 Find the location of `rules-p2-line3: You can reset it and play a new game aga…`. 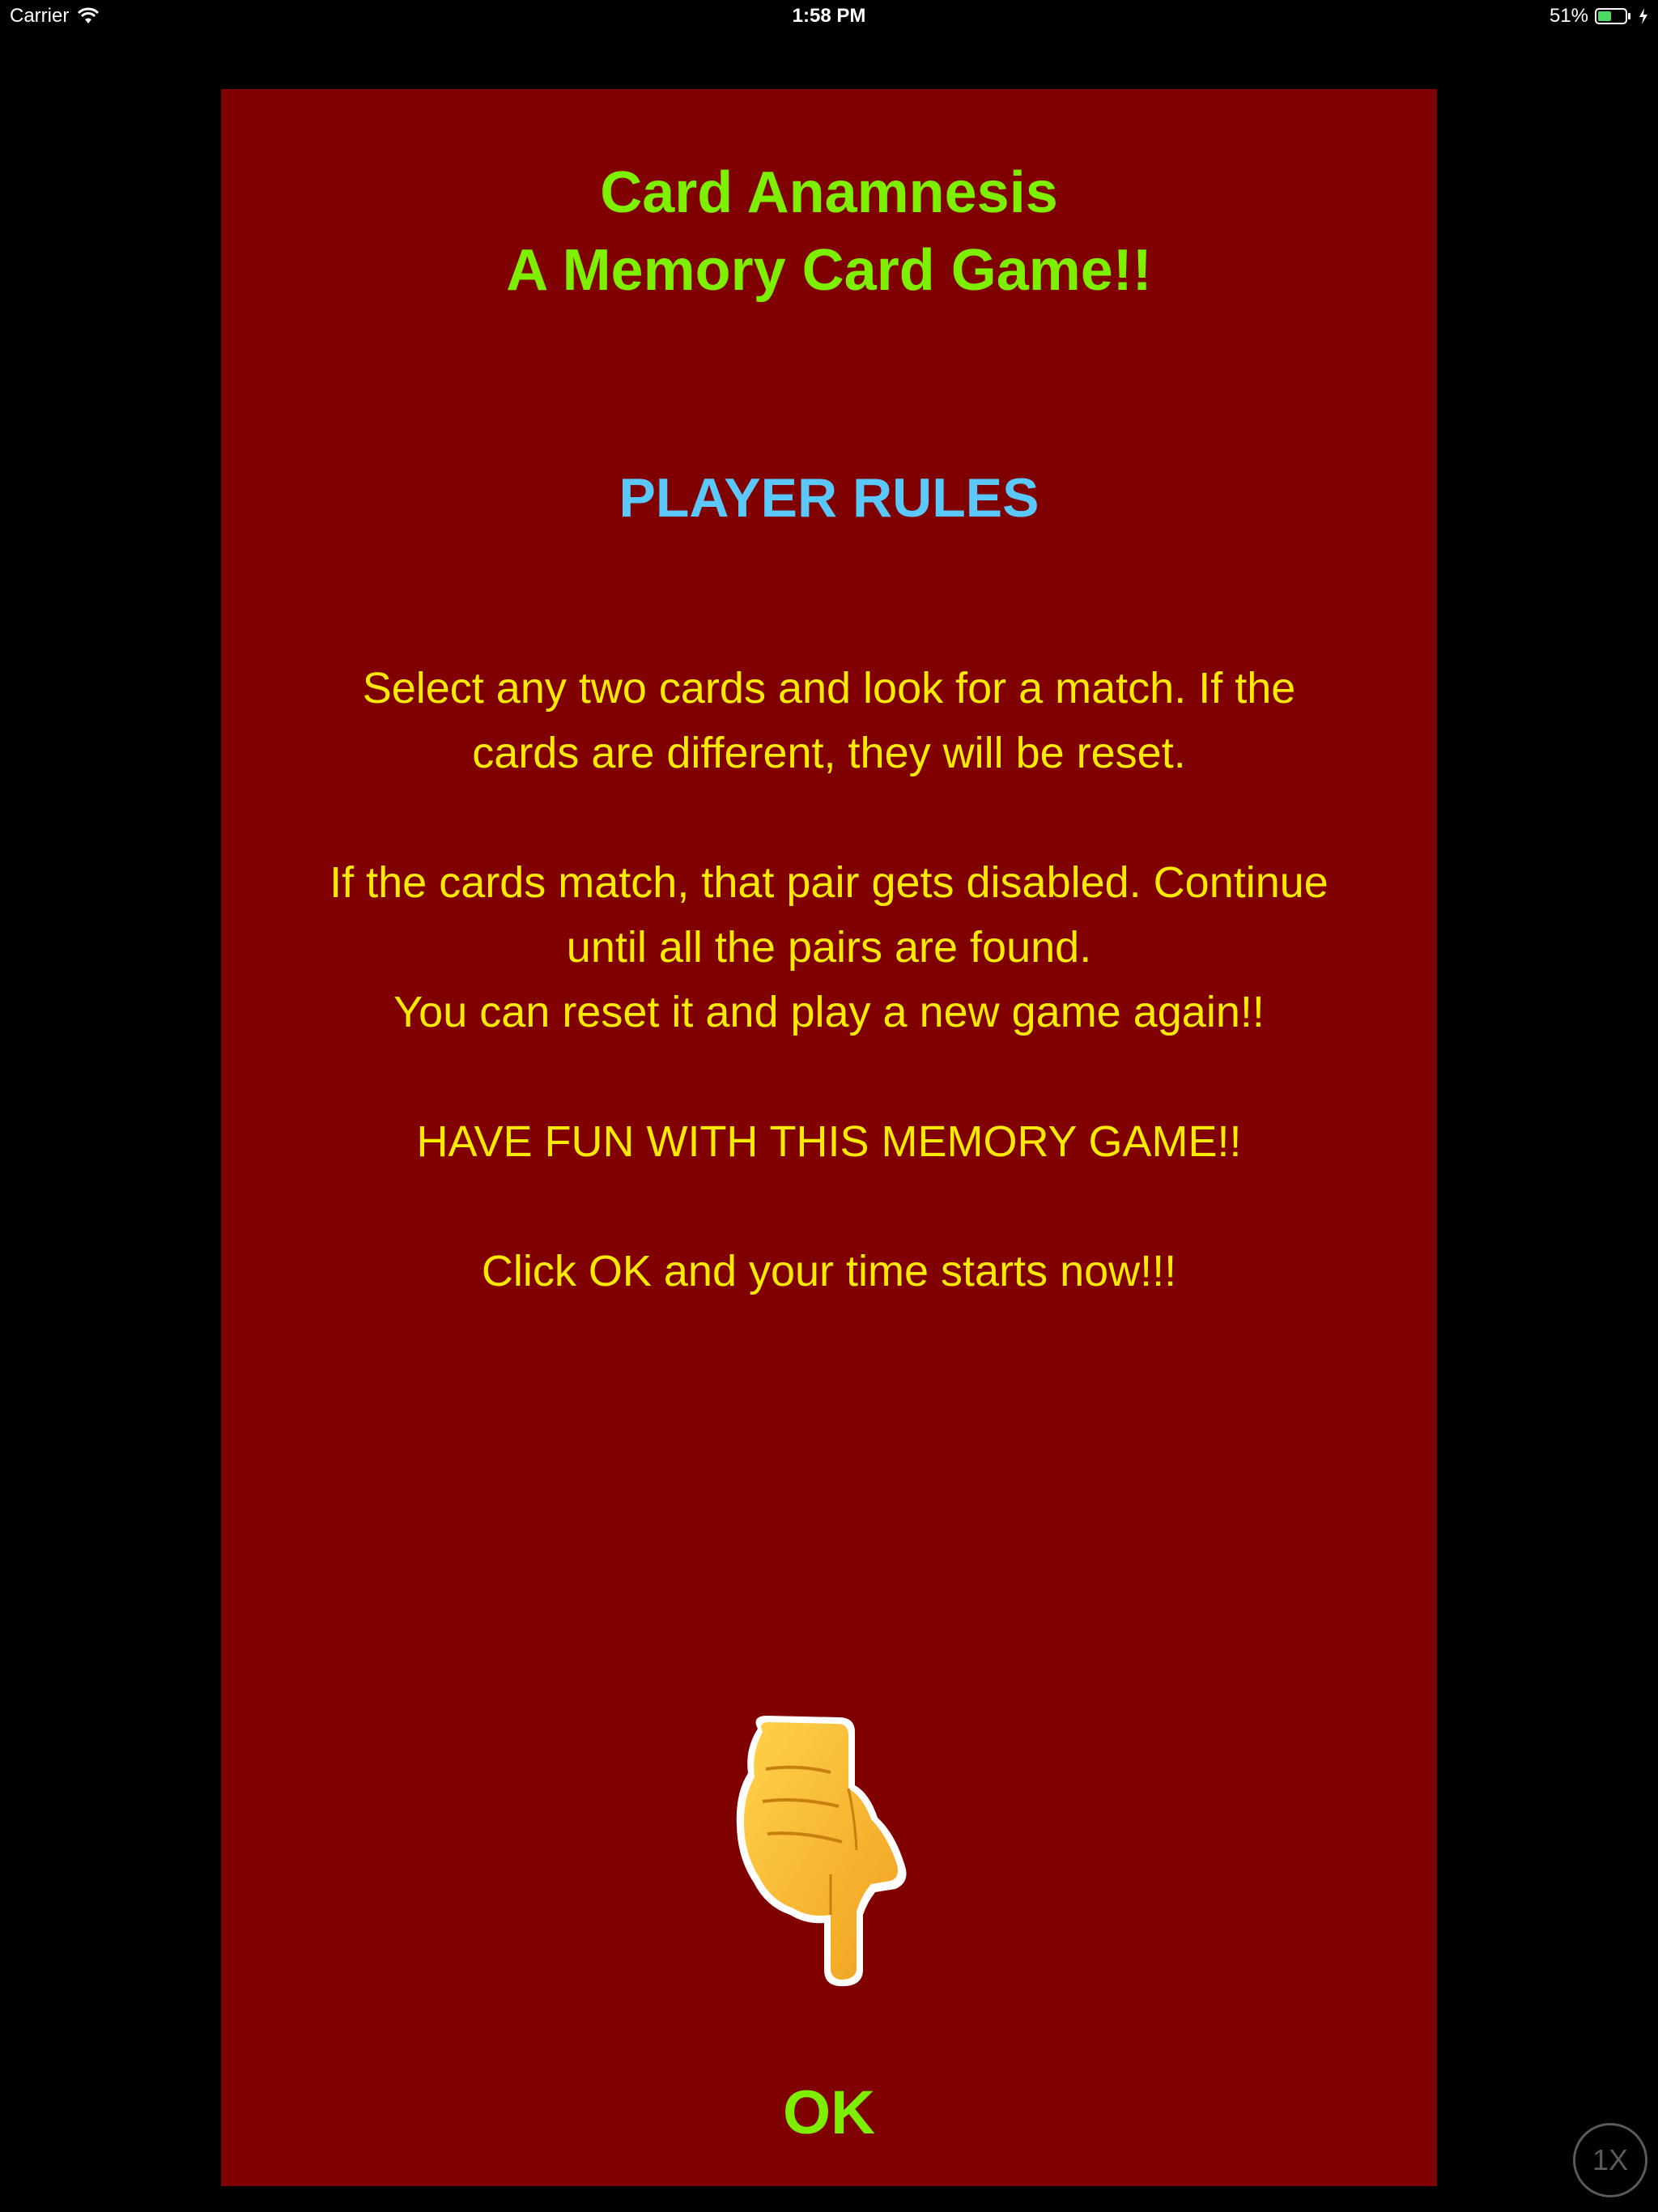

rules-p2-line3: You can reset it and play a new game aga… is located at coordinates (829, 1012).